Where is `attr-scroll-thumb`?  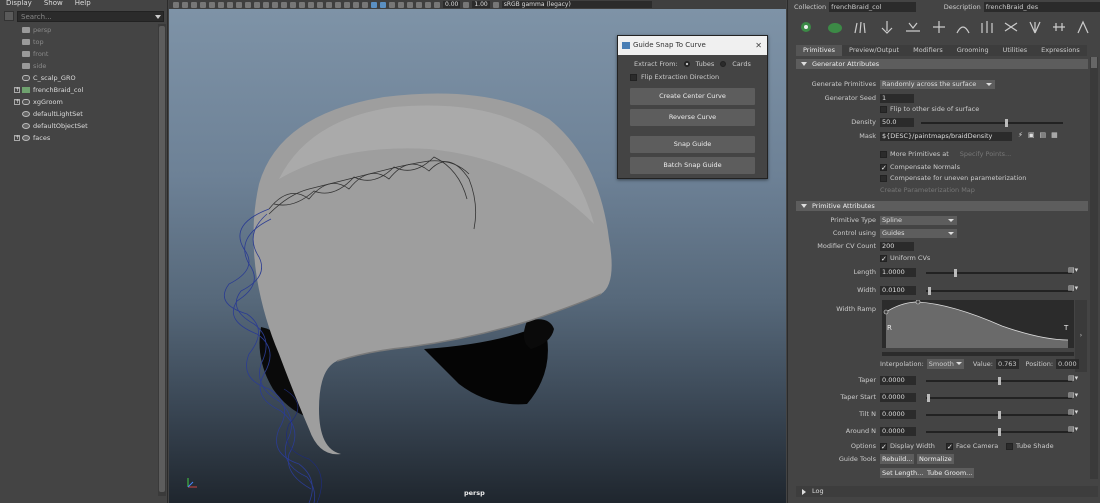
attr-scroll-thumb is located at coordinates (1094, 62).